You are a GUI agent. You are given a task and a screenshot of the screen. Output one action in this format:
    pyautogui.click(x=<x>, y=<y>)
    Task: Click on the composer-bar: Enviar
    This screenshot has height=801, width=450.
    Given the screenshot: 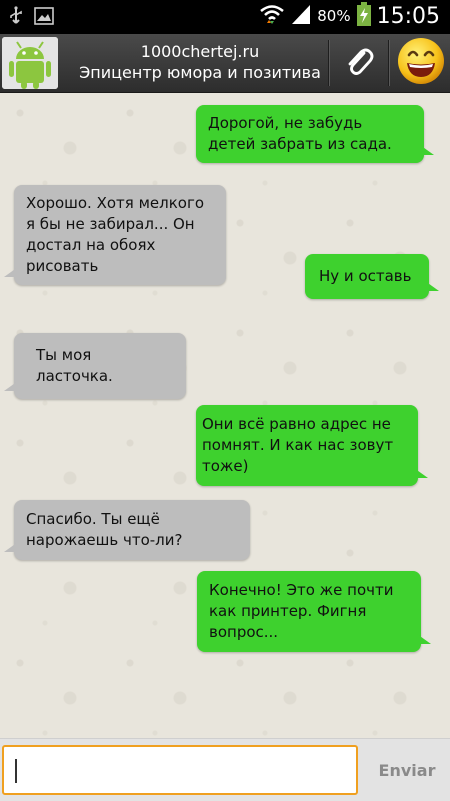 What is the action you would take?
    pyautogui.click(x=225, y=769)
    